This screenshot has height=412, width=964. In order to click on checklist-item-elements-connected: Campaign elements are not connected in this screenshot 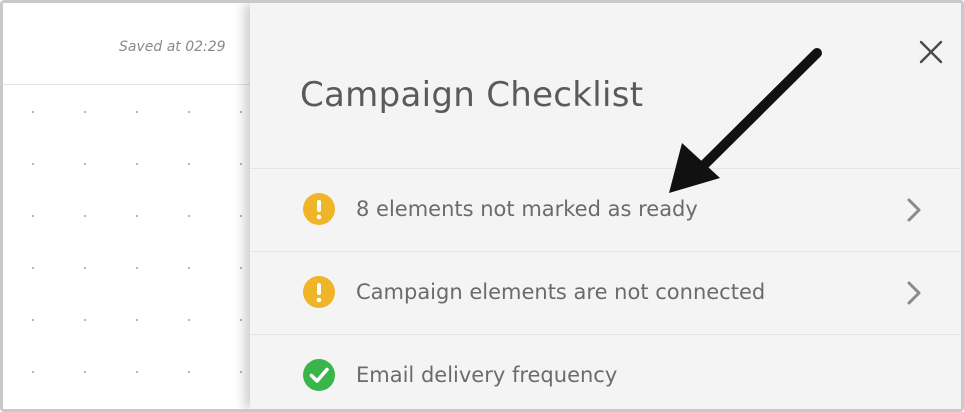, I will do `click(605, 292)`.